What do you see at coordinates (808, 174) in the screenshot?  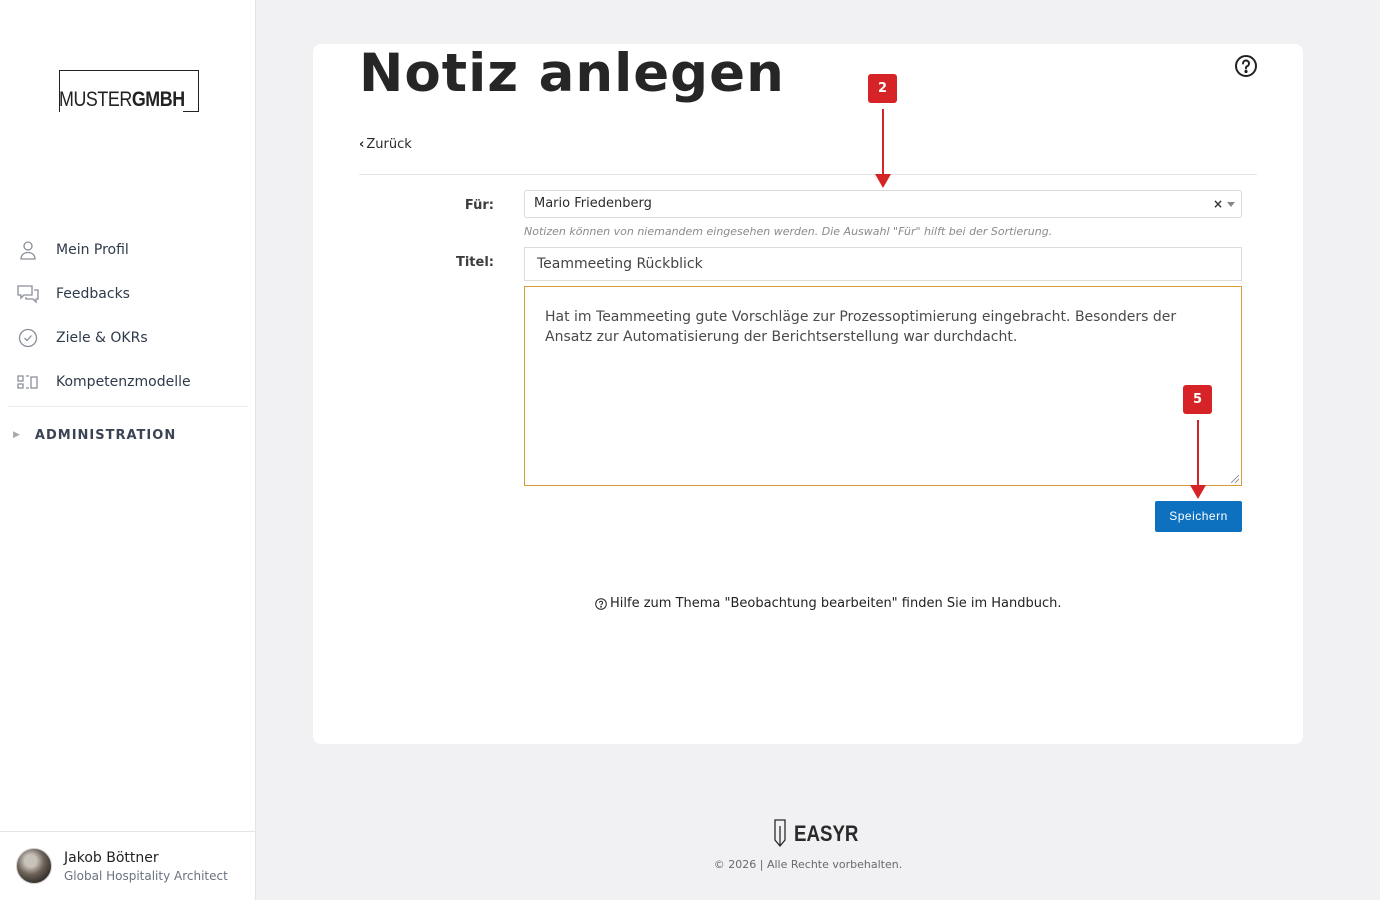 I see `divider` at bounding box center [808, 174].